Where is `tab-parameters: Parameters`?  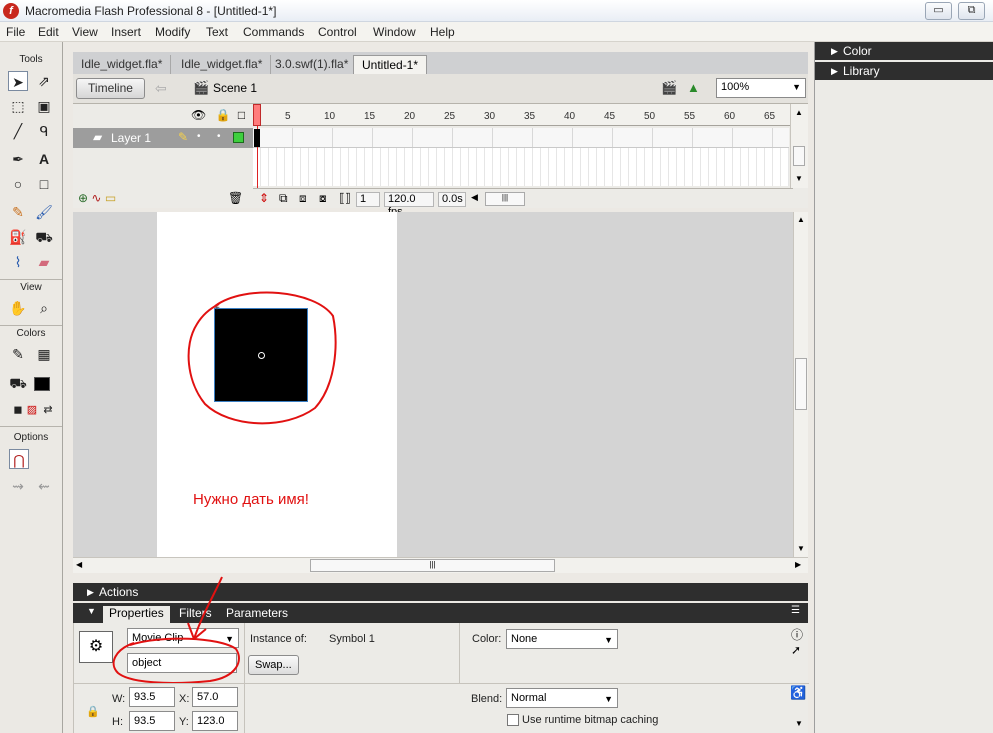 tab-parameters: Parameters is located at coordinates (257, 613).